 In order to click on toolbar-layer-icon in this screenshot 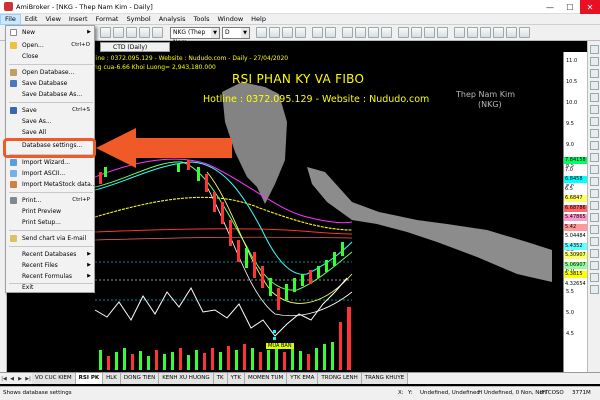, I will do `click(472, 32)`.